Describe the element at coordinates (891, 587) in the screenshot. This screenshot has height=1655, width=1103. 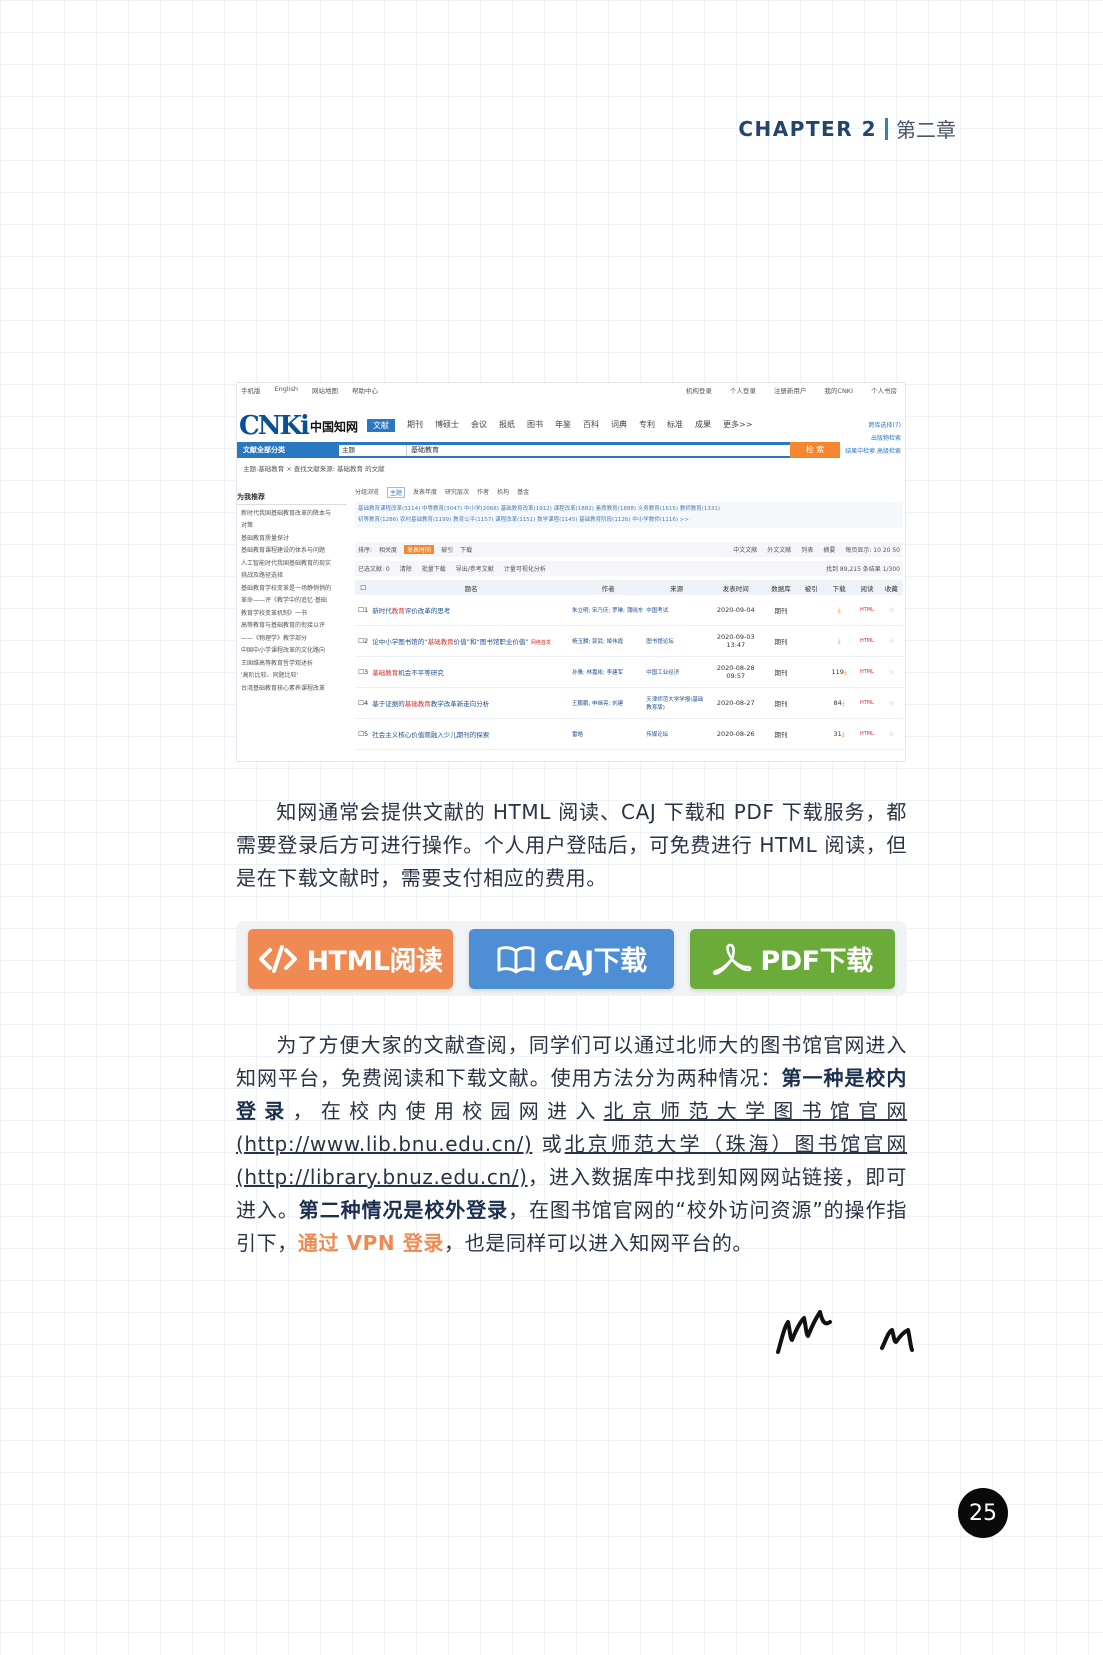
I see `col-header: 收藏` at that location.